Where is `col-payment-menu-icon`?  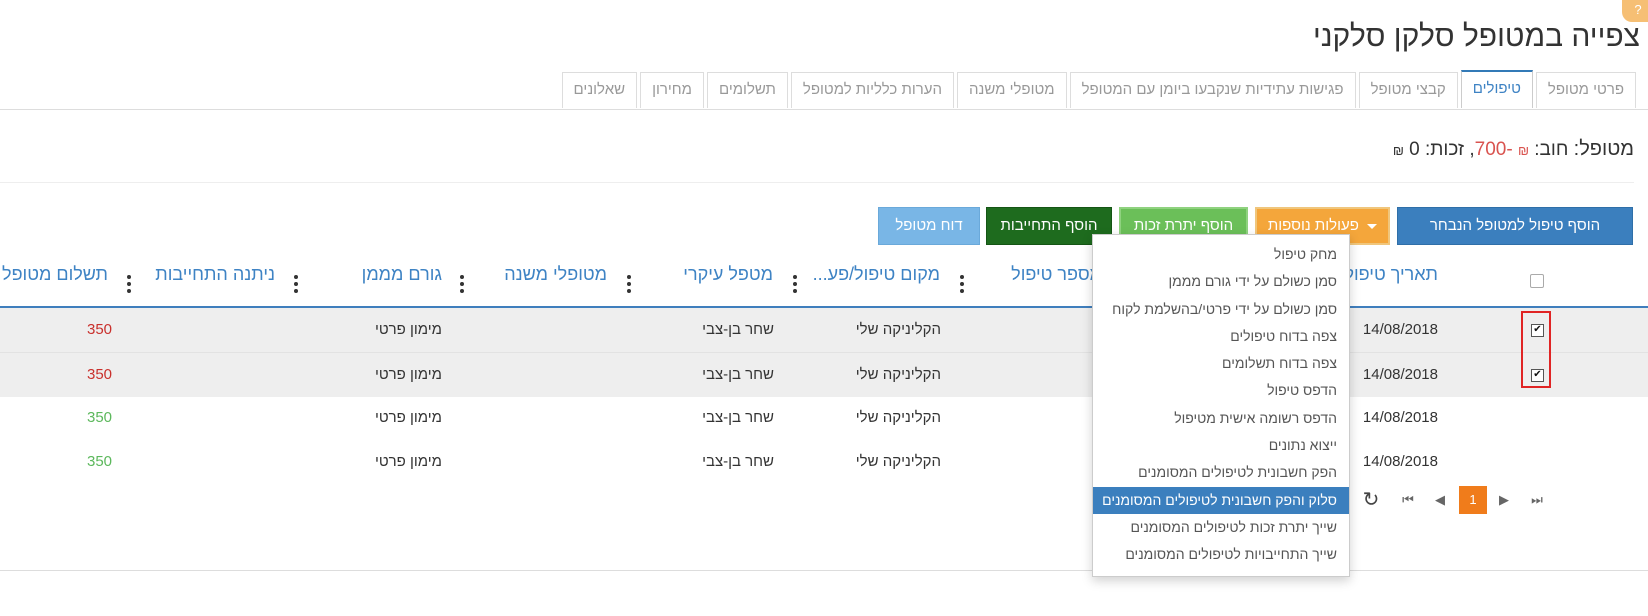 col-payment-menu-icon is located at coordinates (129, 285).